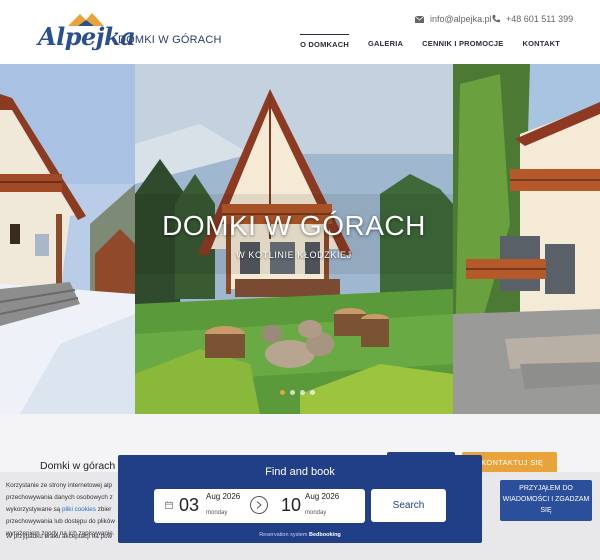  I want to click on powered-by: Reservation system Bedbooking, so click(300, 535).